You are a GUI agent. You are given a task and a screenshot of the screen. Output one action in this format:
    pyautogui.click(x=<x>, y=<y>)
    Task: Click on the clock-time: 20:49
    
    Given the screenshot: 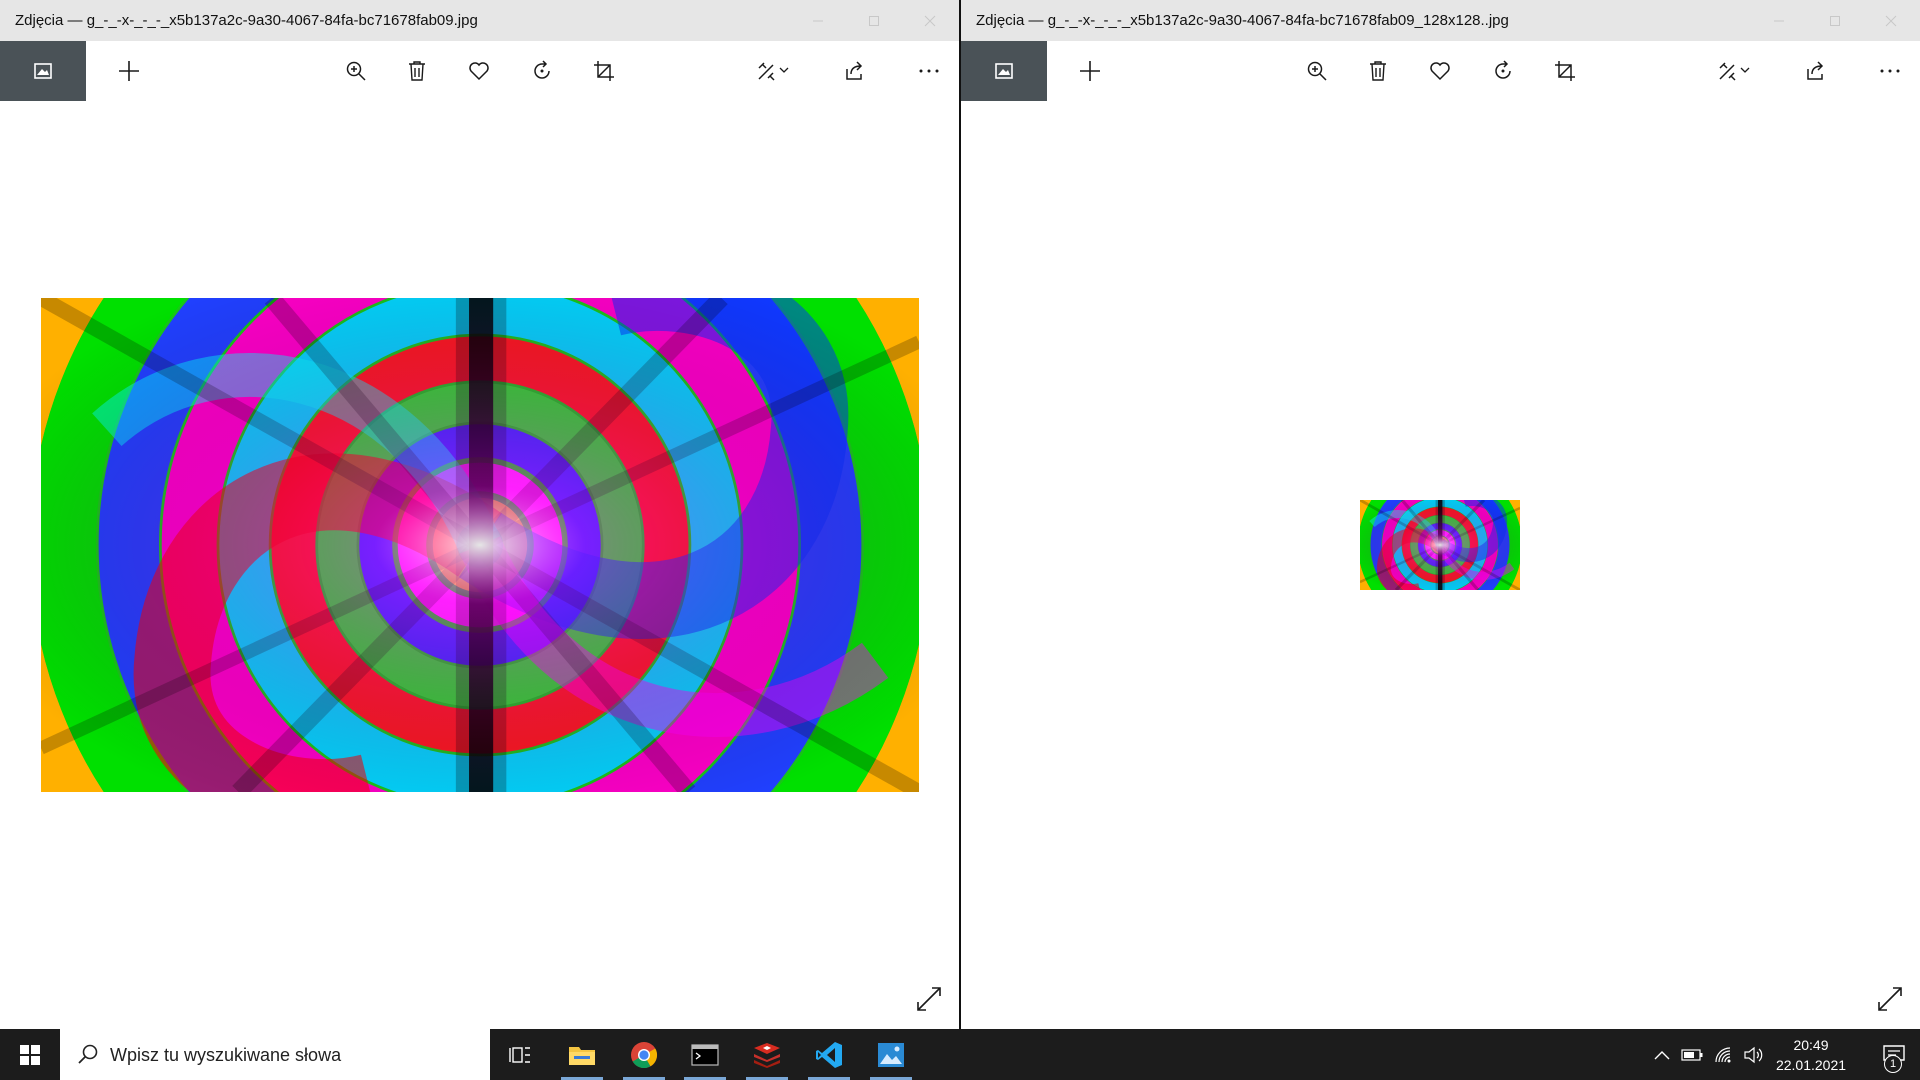 What is the action you would take?
    pyautogui.click(x=1811, y=1045)
    